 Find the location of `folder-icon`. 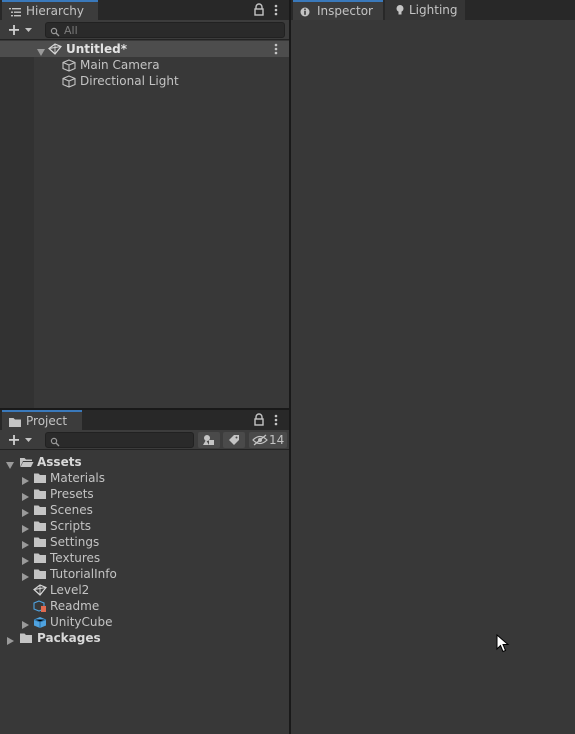

folder-icon is located at coordinates (26, 640).